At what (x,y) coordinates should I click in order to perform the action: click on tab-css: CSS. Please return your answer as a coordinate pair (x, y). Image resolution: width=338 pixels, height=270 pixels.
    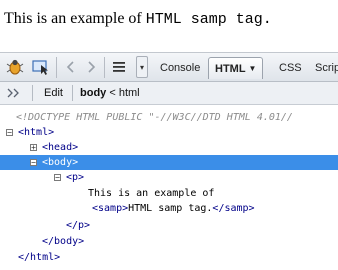
    Looking at the image, I should click on (290, 68).